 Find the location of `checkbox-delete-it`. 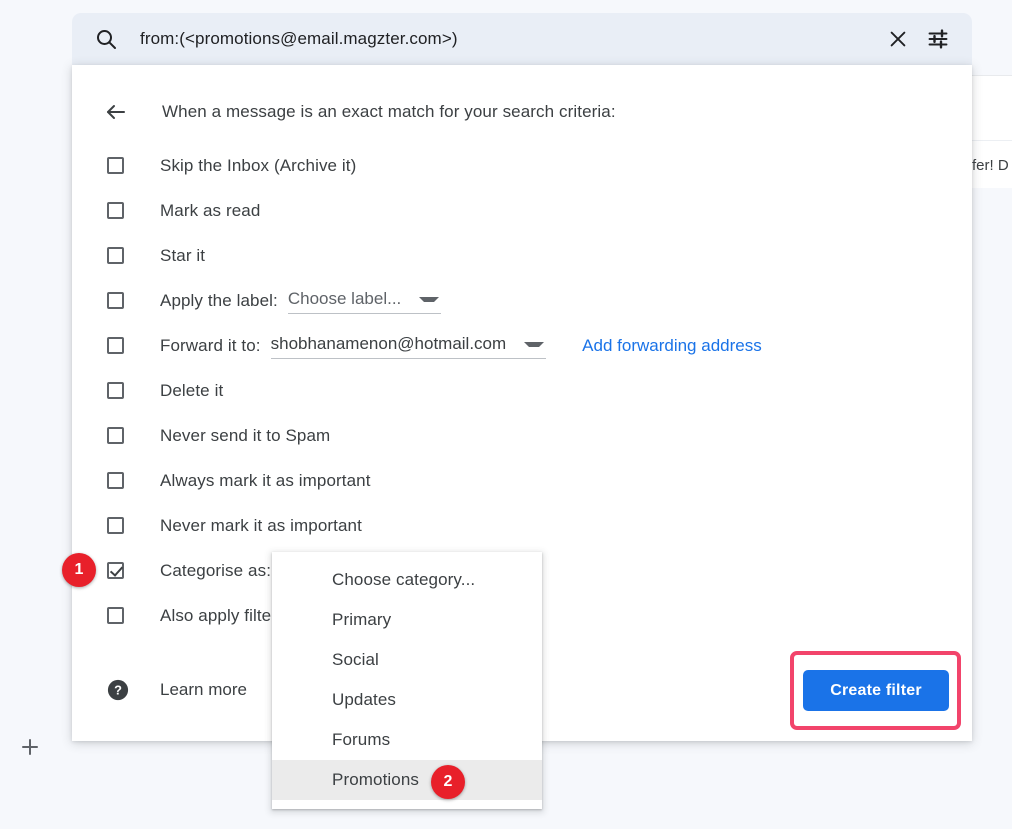

checkbox-delete-it is located at coordinates (115, 390).